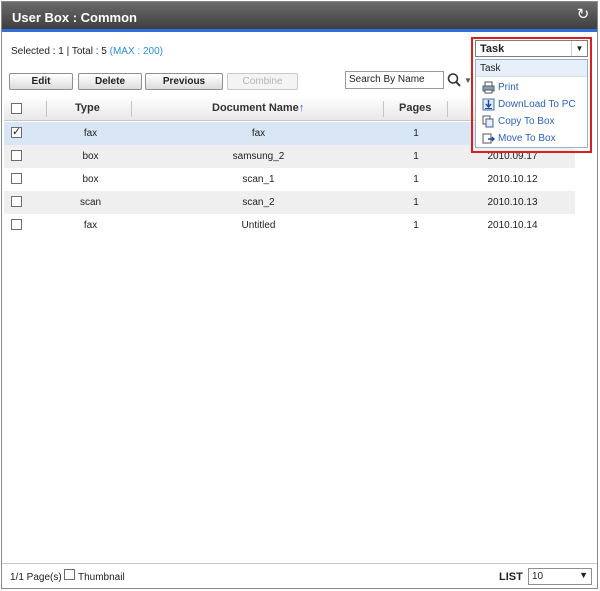 The width and height of the screenshot is (600, 591). What do you see at coordinates (583, 15) in the screenshot?
I see `refresh-icon: ↻` at bounding box center [583, 15].